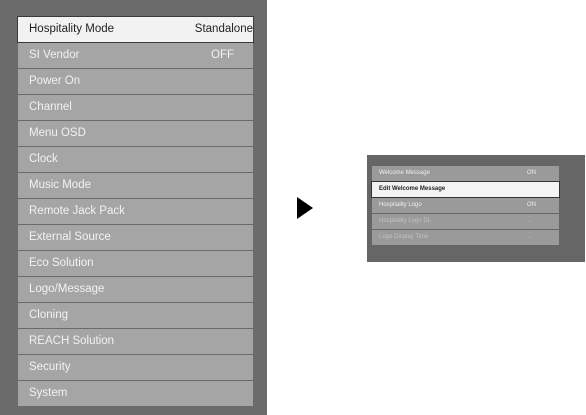 This screenshot has height=415, width=586. Describe the element at coordinates (135, 367) in the screenshot. I see `menu-item-security: Security` at that location.